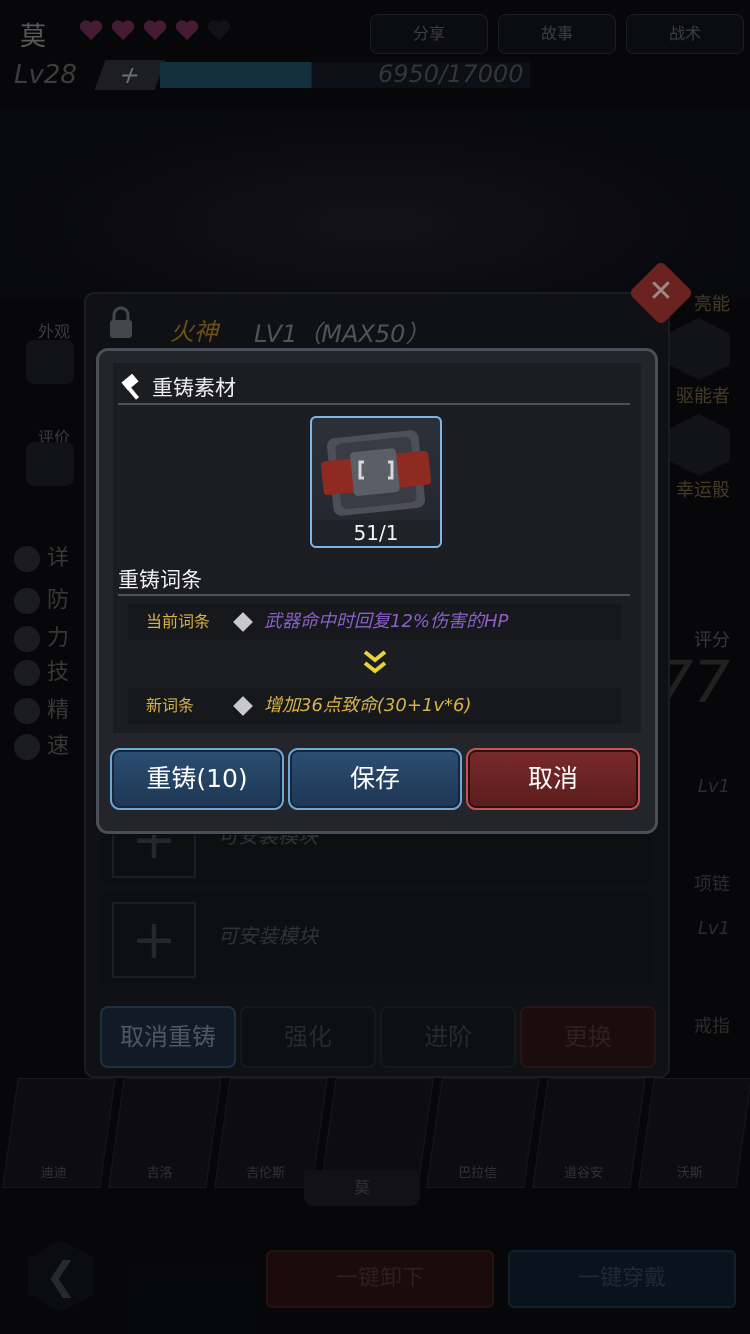  I want to click on module-chip-icon, so click(376, 473).